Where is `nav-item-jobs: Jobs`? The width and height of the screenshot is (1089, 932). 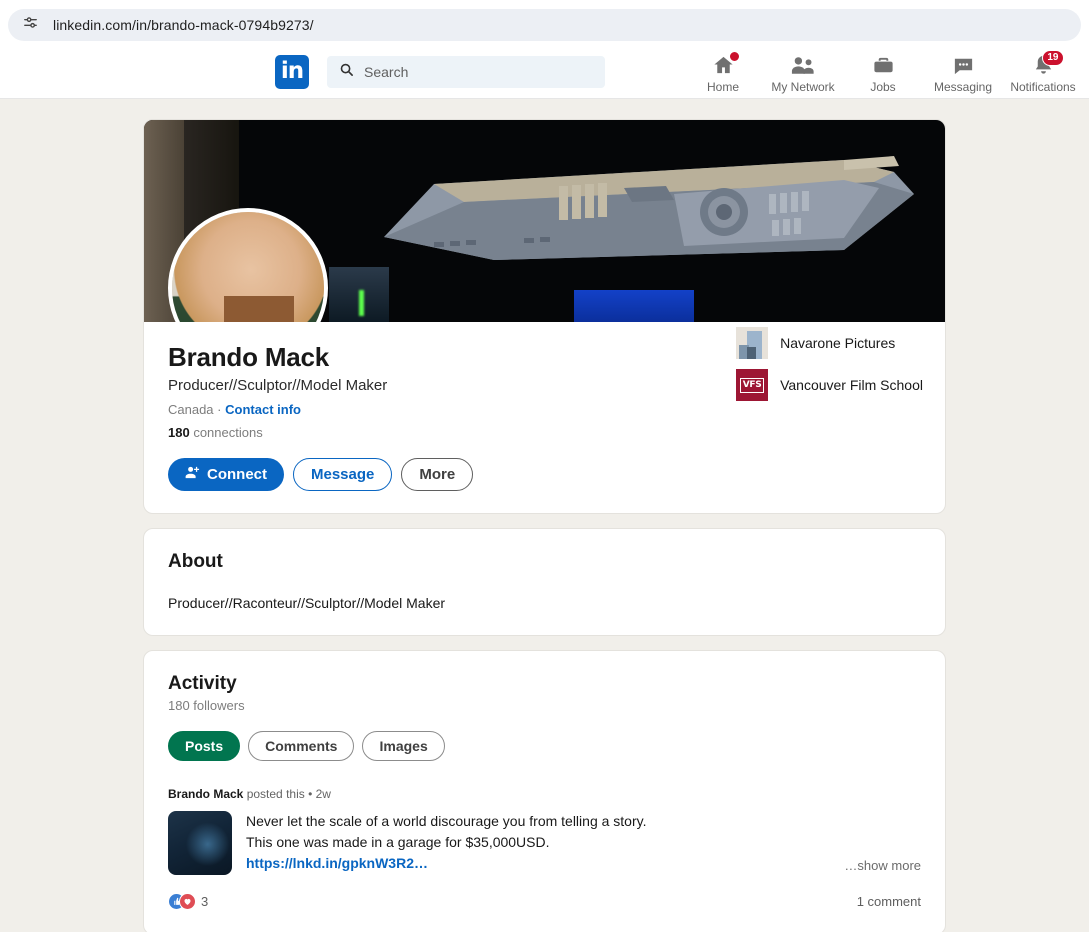 nav-item-jobs: Jobs is located at coordinates (883, 71).